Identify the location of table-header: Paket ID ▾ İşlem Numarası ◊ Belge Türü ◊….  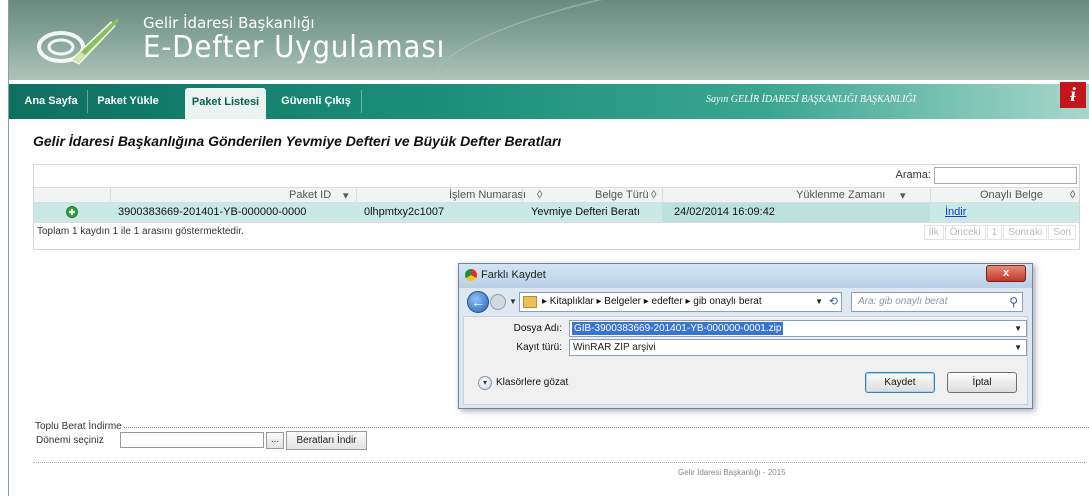
(556, 195).